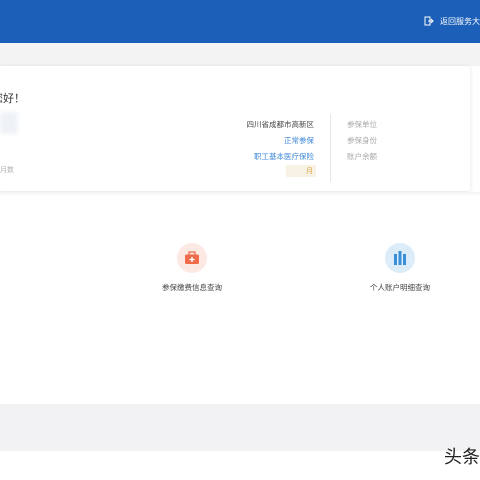  Describe the element at coordinates (192, 287) in the screenshot. I see `function-label: 参保缴费信息查询` at that location.